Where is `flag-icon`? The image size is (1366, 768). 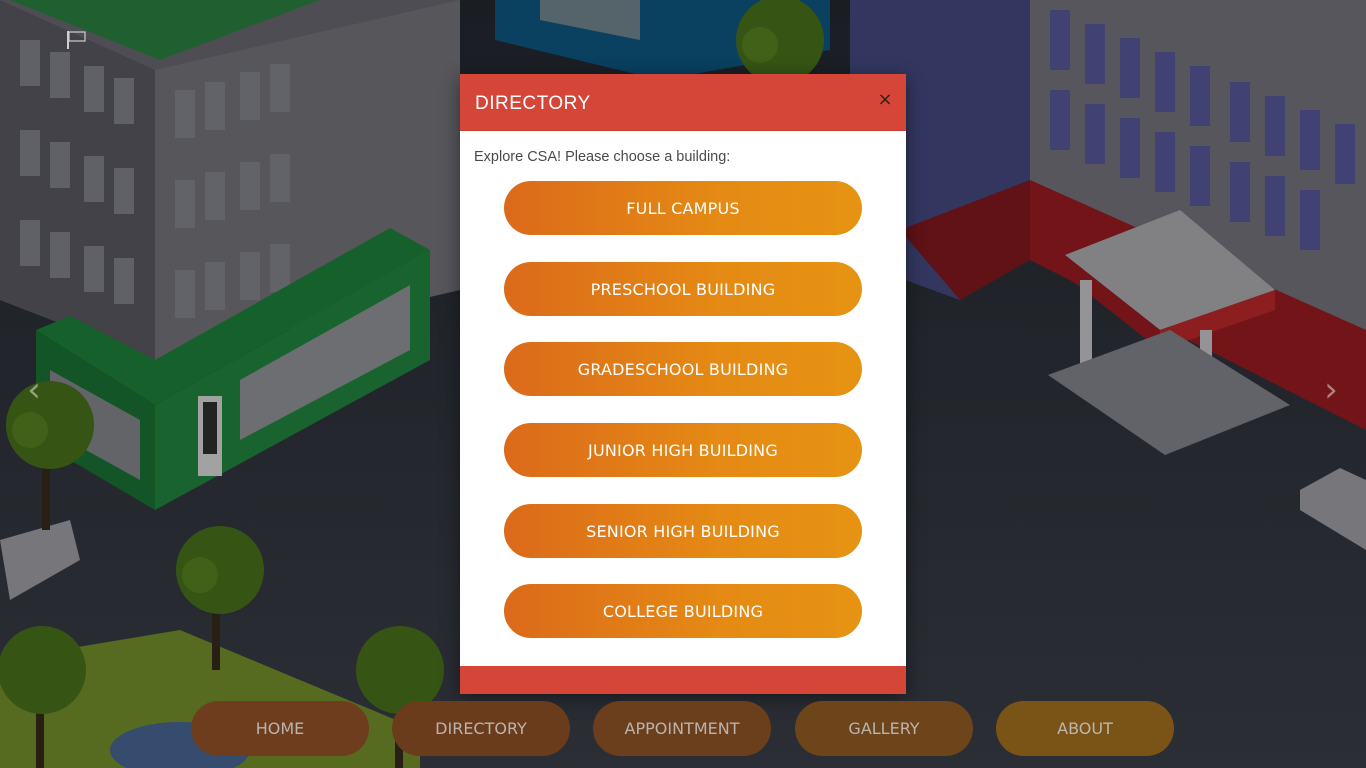 flag-icon is located at coordinates (76, 40).